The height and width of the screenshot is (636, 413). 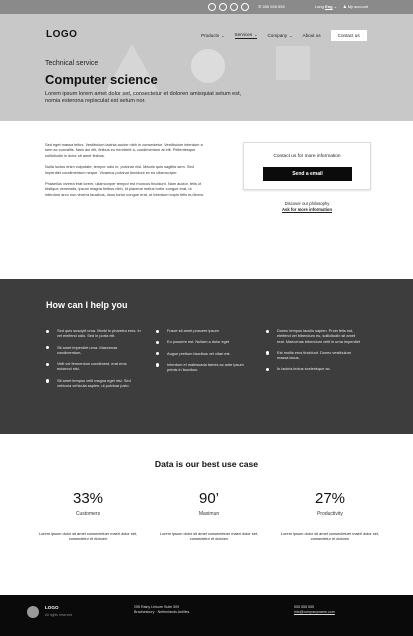 What do you see at coordinates (209, 498) in the screenshot?
I see `stat-value: 90’` at bounding box center [209, 498].